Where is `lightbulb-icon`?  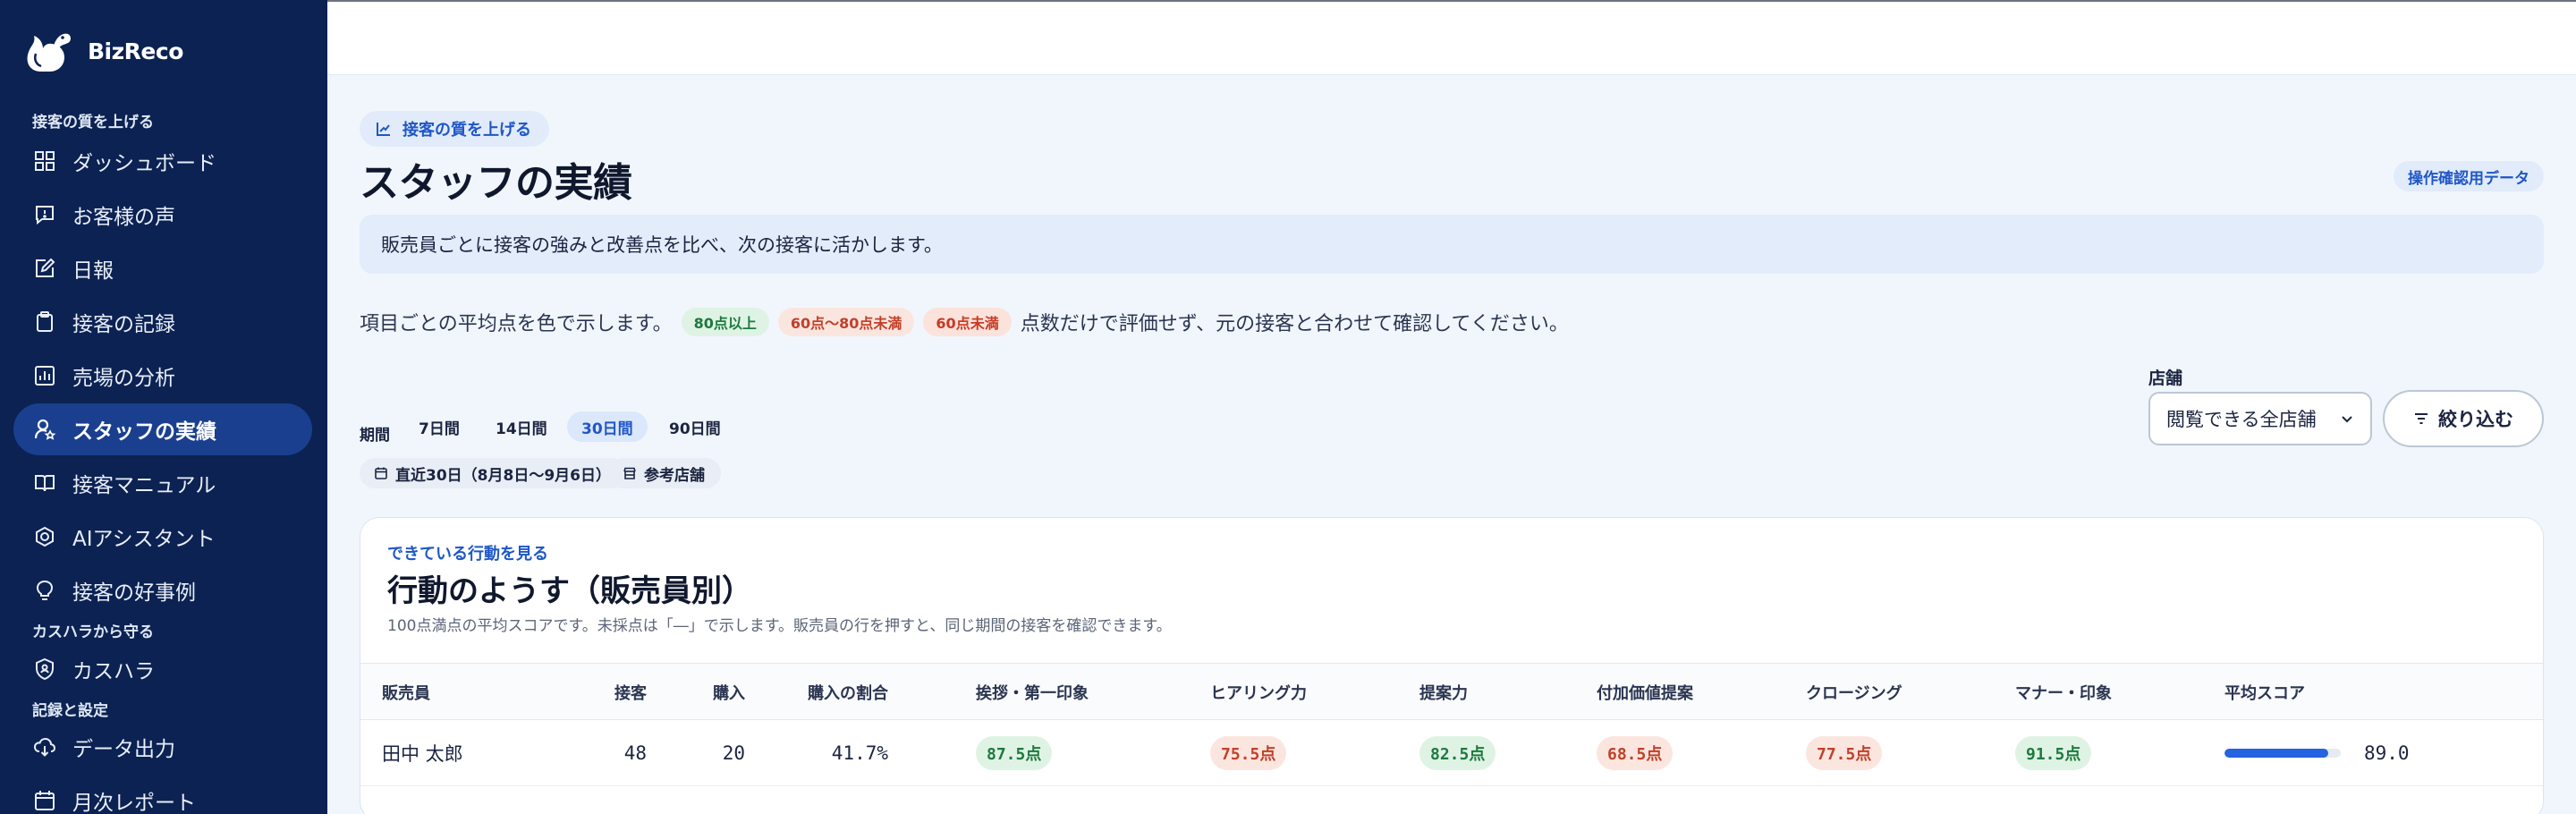
lightbulb-icon is located at coordinates (45, 590).